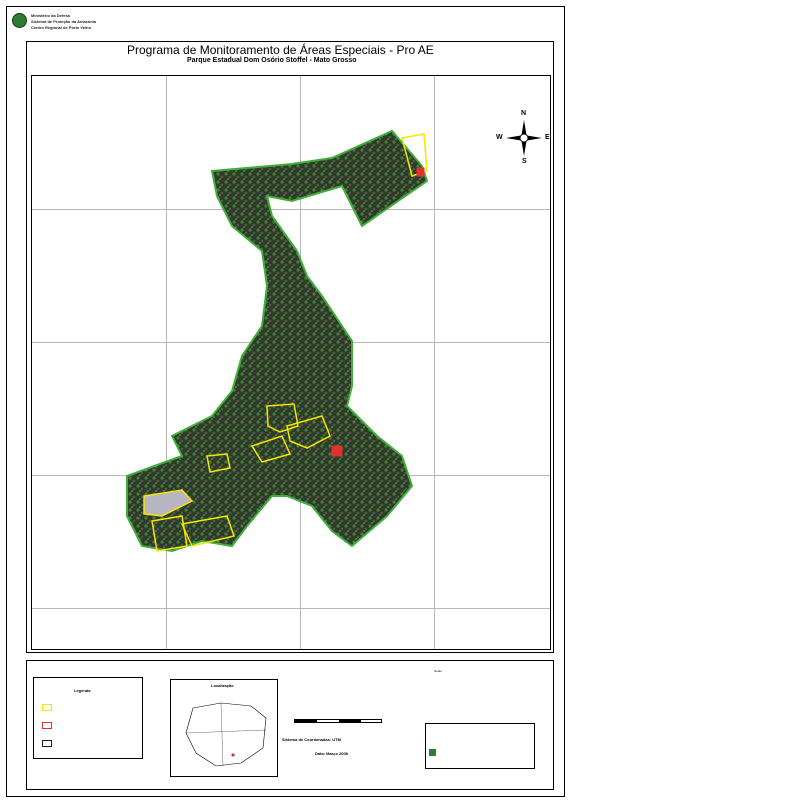 The image size is (800, 802). What do you see at coordinates (480, 746) in the screenshot?
I see `credits-box` at bounding box center [480, 746].